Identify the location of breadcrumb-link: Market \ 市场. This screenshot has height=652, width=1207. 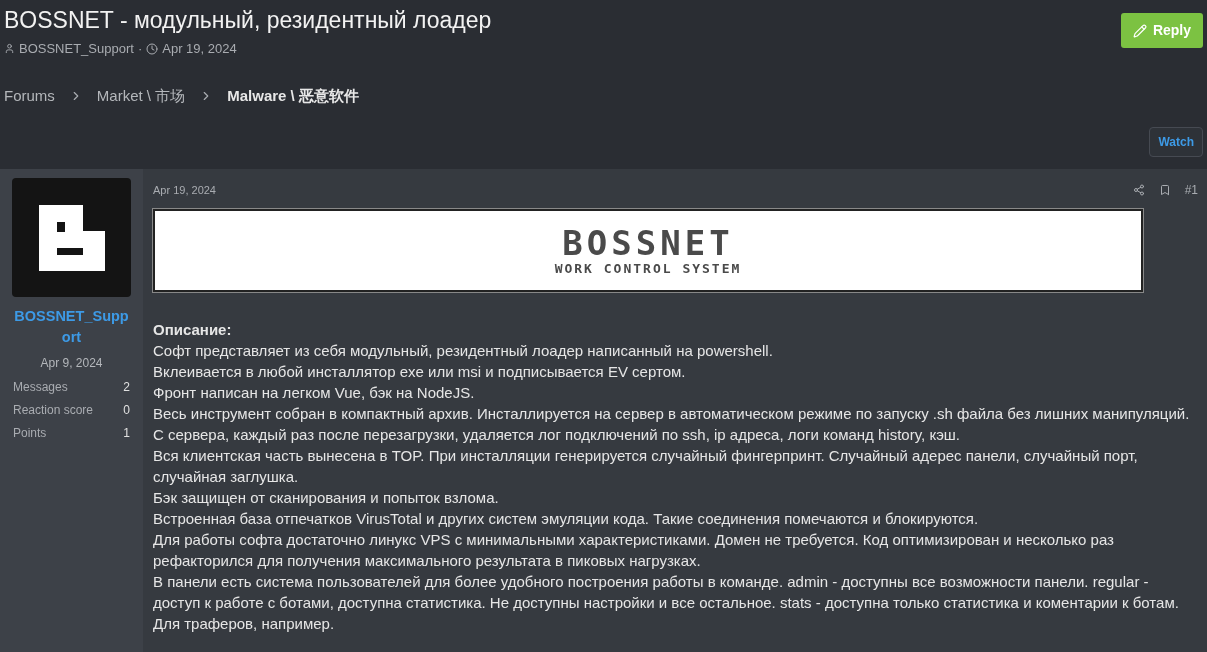
(141, 95).